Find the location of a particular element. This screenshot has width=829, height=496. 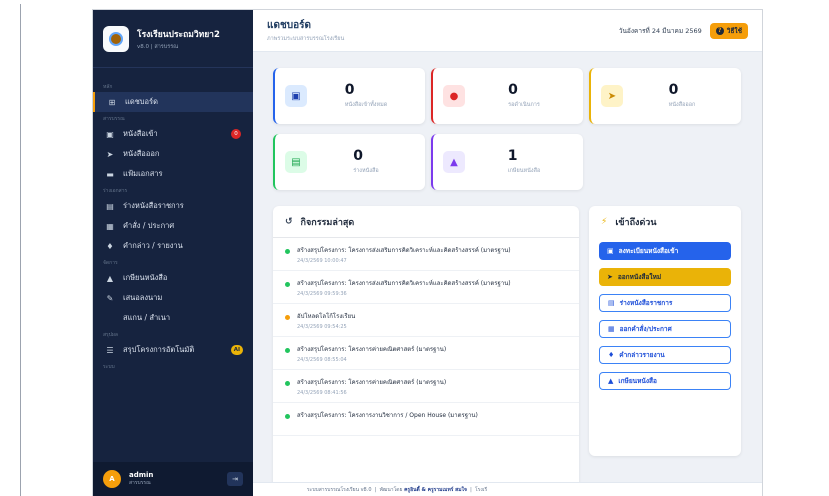

activity-text: อัปโหลดโลโก้โรงเรียน is located at coordinates (326, 316).